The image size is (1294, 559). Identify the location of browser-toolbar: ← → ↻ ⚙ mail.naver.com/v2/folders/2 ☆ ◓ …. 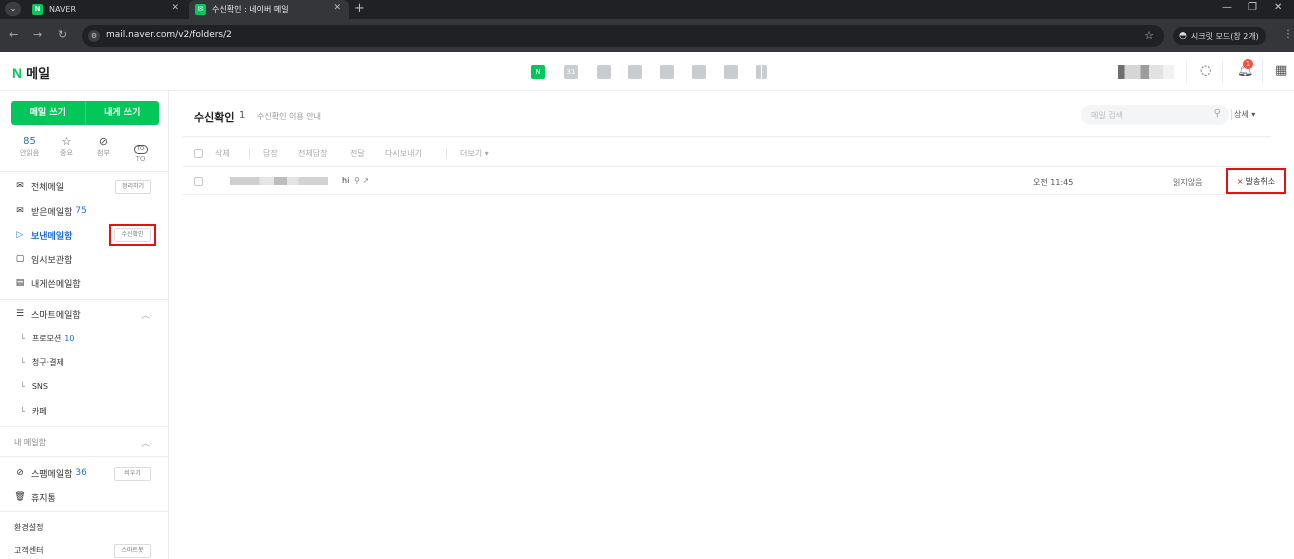
(647, 35).